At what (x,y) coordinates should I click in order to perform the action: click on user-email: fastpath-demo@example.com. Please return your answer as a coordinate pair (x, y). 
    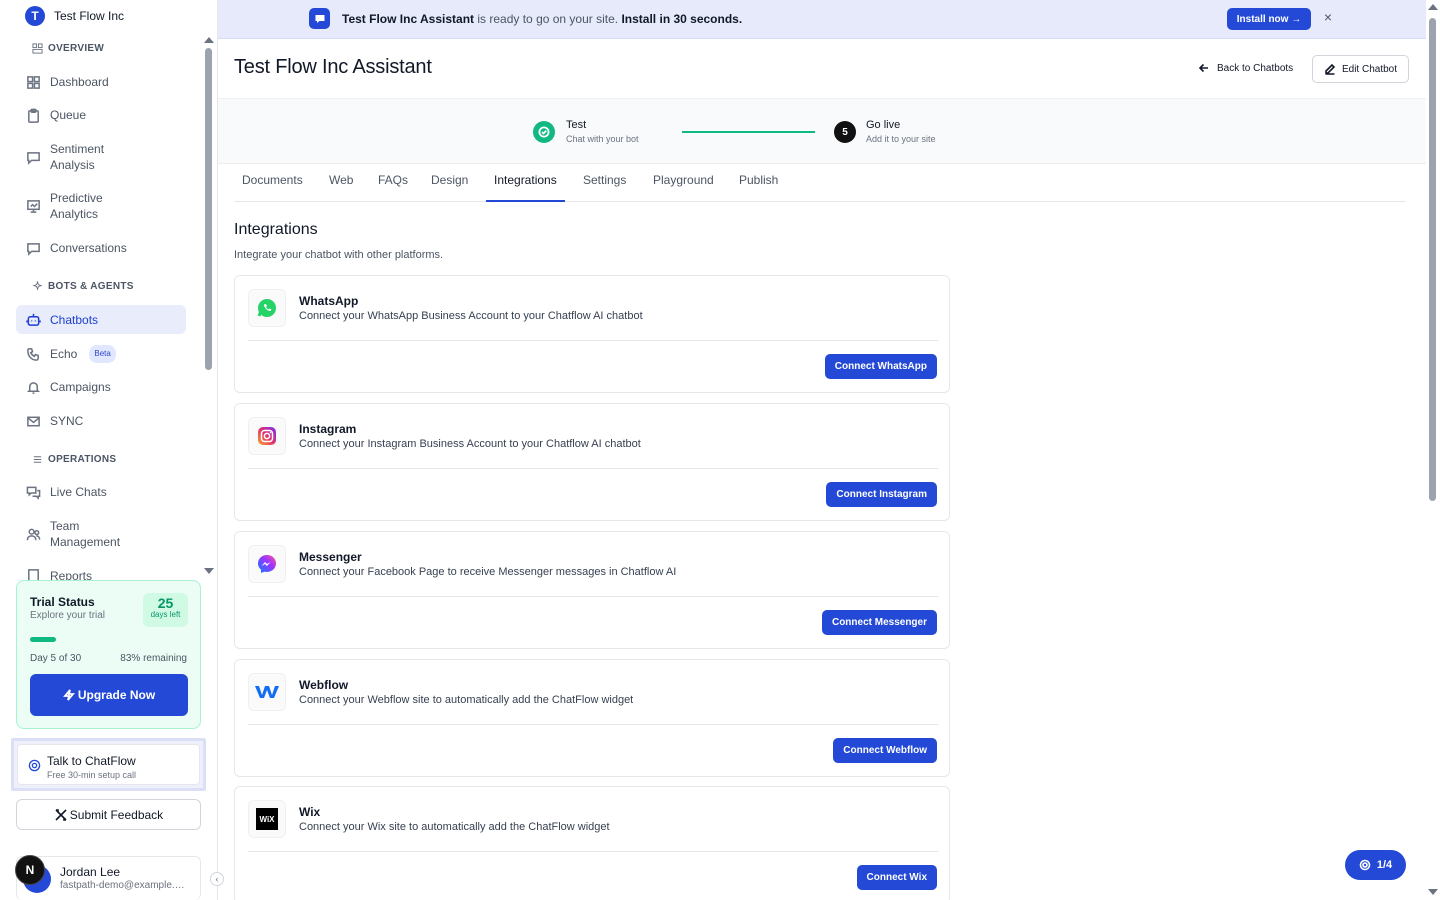
    Looking at the image, I should click on (122, 885).